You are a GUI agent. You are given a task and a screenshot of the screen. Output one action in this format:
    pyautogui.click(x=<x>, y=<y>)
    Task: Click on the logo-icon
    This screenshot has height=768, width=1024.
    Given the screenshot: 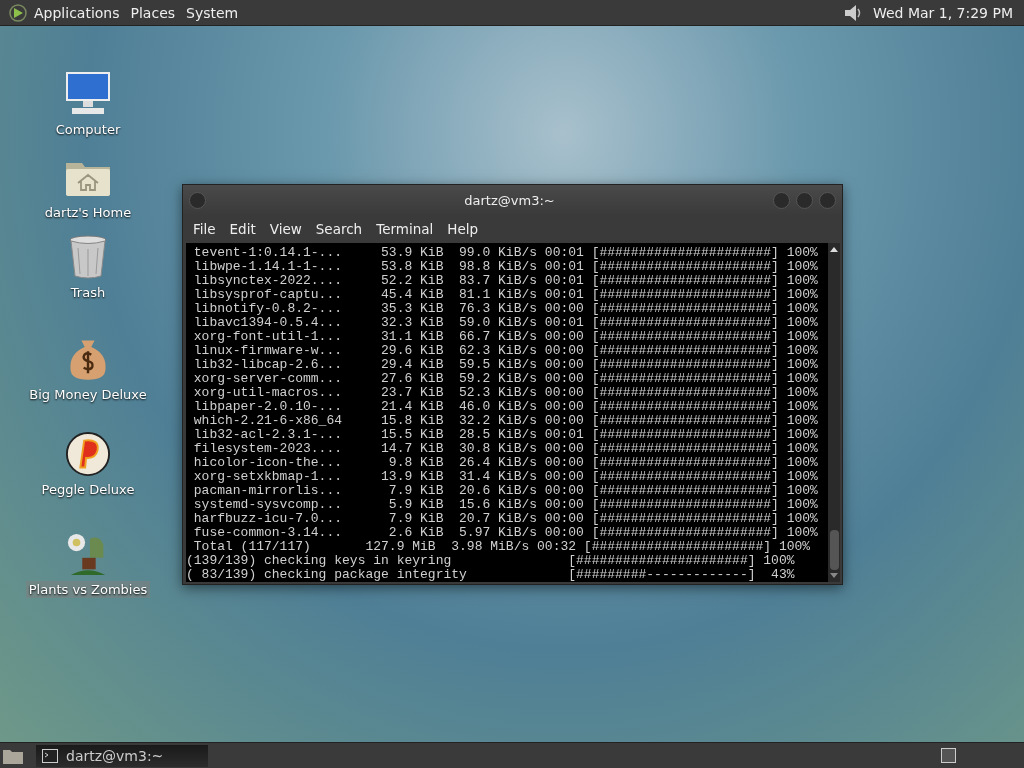 What is the action you would take?
    pyautogui.click(x=18, y=12)
    